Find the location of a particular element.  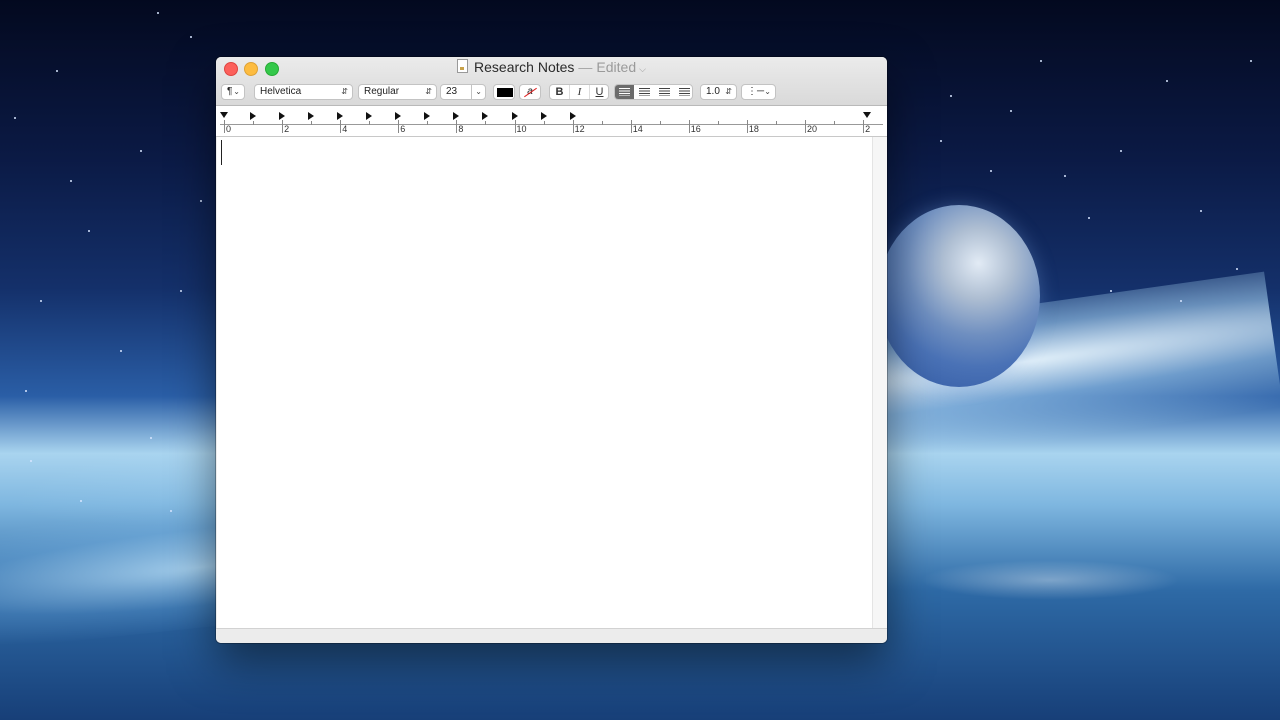

ruler-baseline is located at coordinates (551, 124).